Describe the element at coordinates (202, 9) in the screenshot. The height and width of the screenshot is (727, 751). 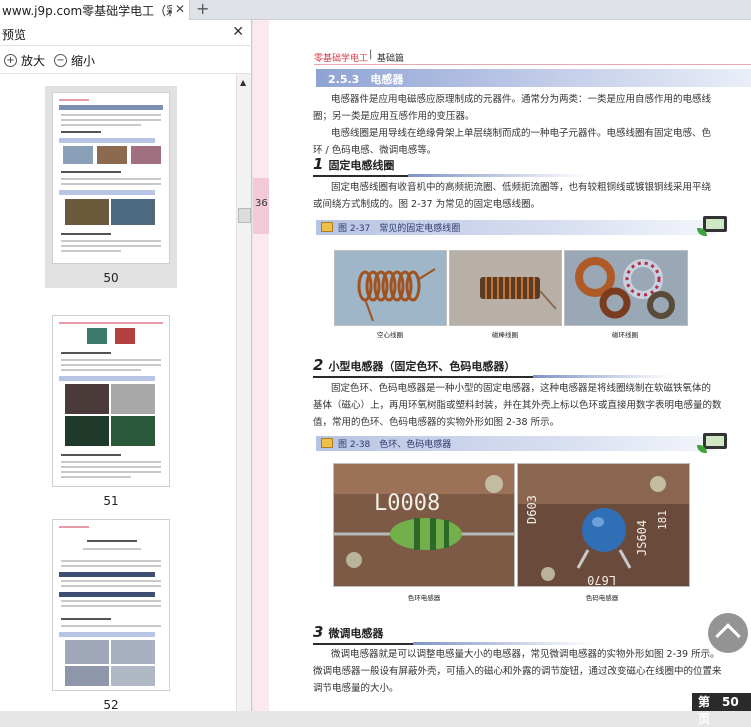
I see `new-tab-icon: +` at that location.